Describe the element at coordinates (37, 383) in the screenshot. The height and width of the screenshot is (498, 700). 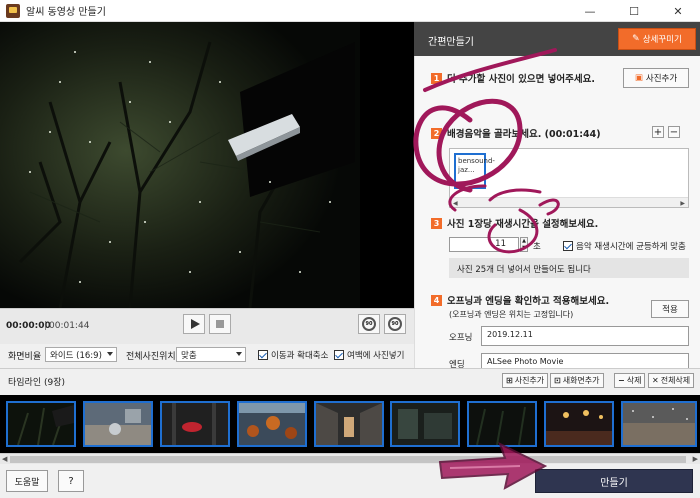
I see `timeline-title: 타임라인 (9장)` at that location.